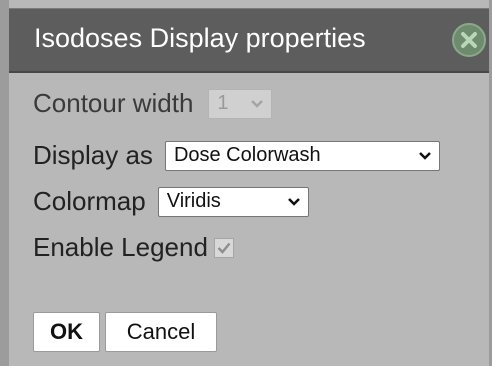 This screenshot has width=492, height=366. Describe the element at coordinates (240, 103) in the screenshot. I see `contour-width-select: 1` at that location.